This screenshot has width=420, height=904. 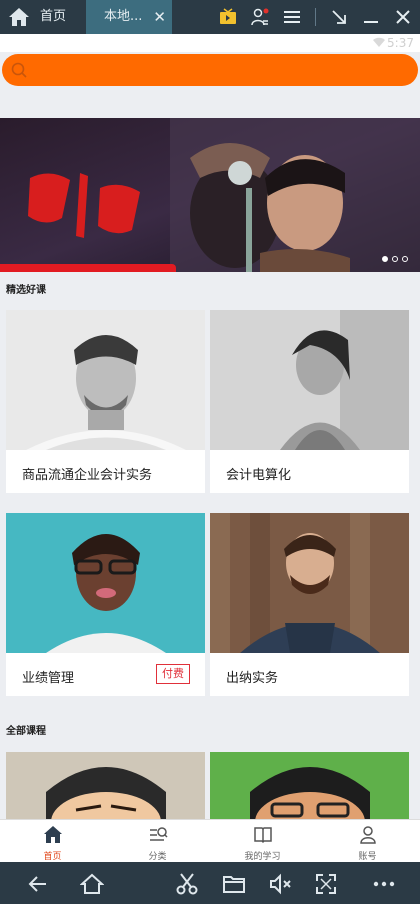 I want to click on course-card: 出纳实务, so click(x=309, y=604).